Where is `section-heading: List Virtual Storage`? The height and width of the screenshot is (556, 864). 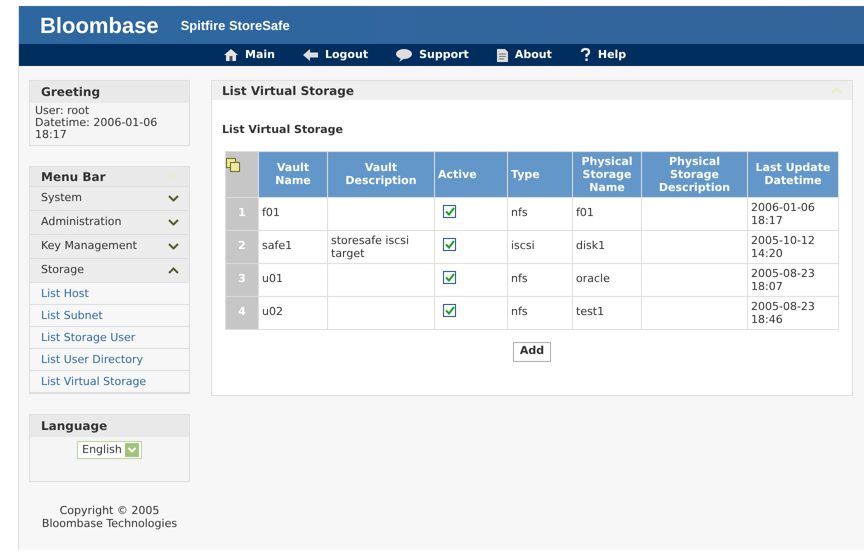 section-heading: List Virtual Storage is located at coordinates (283, 130).